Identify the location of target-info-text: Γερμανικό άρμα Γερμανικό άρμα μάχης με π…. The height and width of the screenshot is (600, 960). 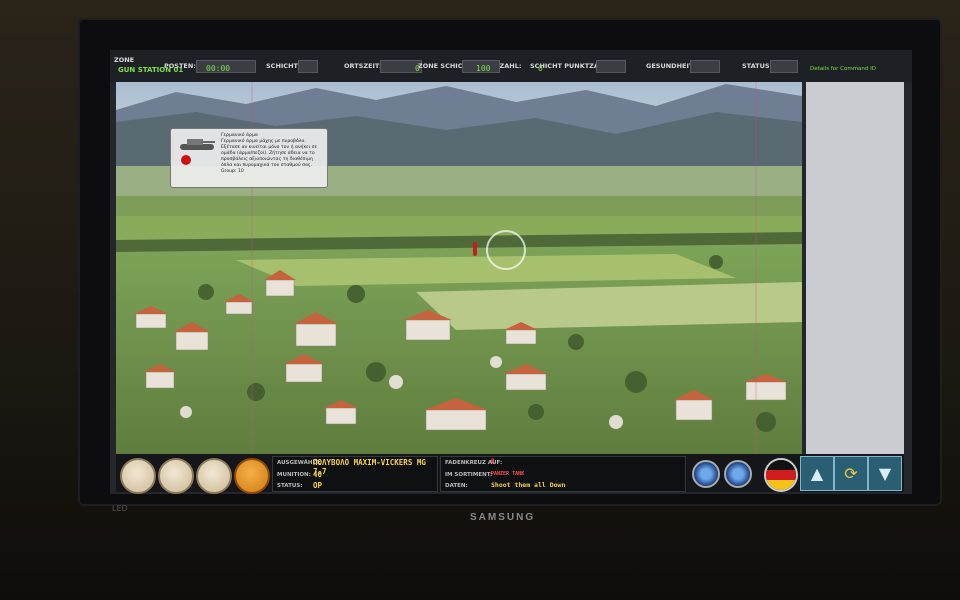
(269, 153).